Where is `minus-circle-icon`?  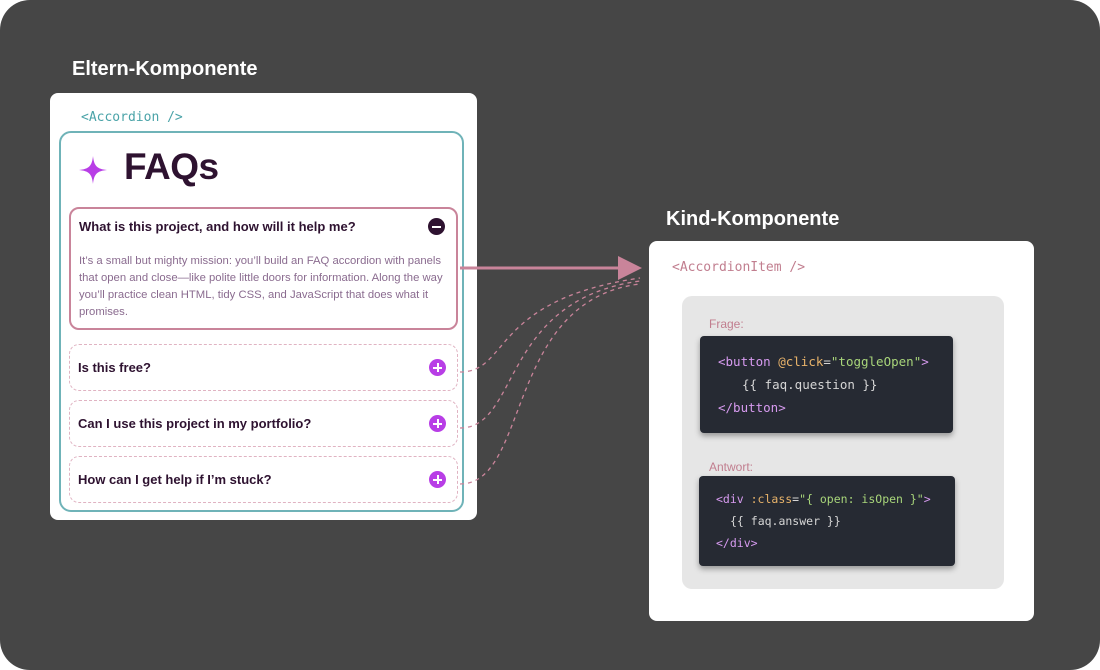
minus-circle-icon is located at coordinates (436, 226).